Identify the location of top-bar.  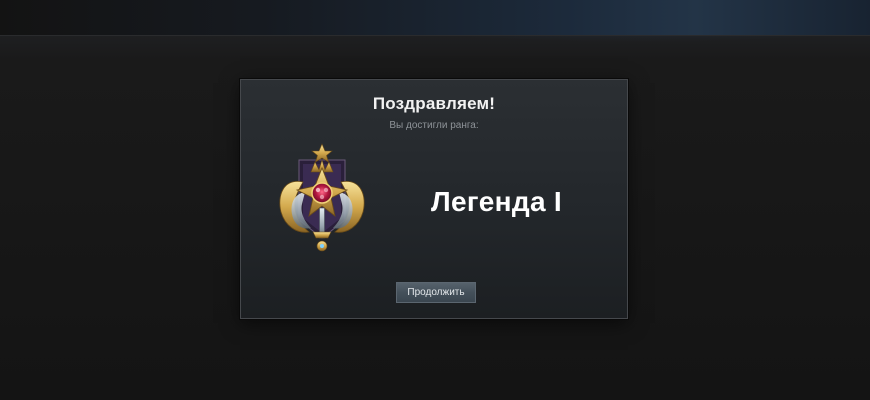
(435, 18).